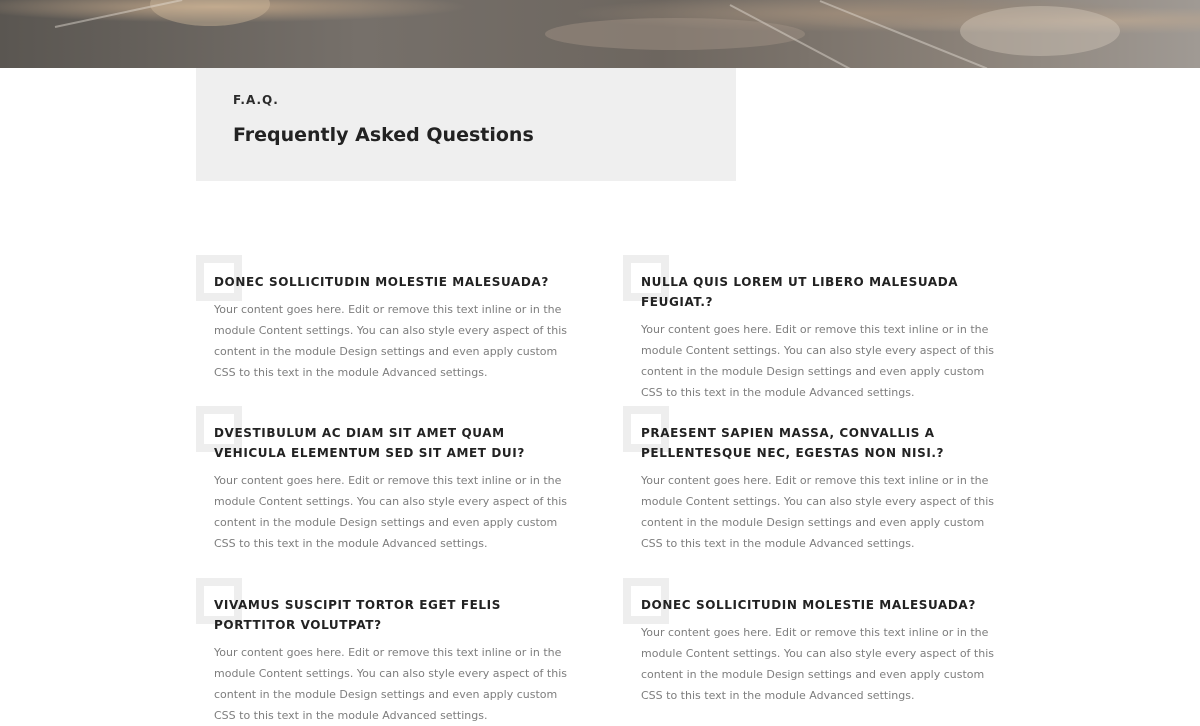 Image resolution: width=1200 pixels, height=726 pixels. I want to click on faq-header: F.A.Q. Frequently Asked Questions, so click(466, 124).